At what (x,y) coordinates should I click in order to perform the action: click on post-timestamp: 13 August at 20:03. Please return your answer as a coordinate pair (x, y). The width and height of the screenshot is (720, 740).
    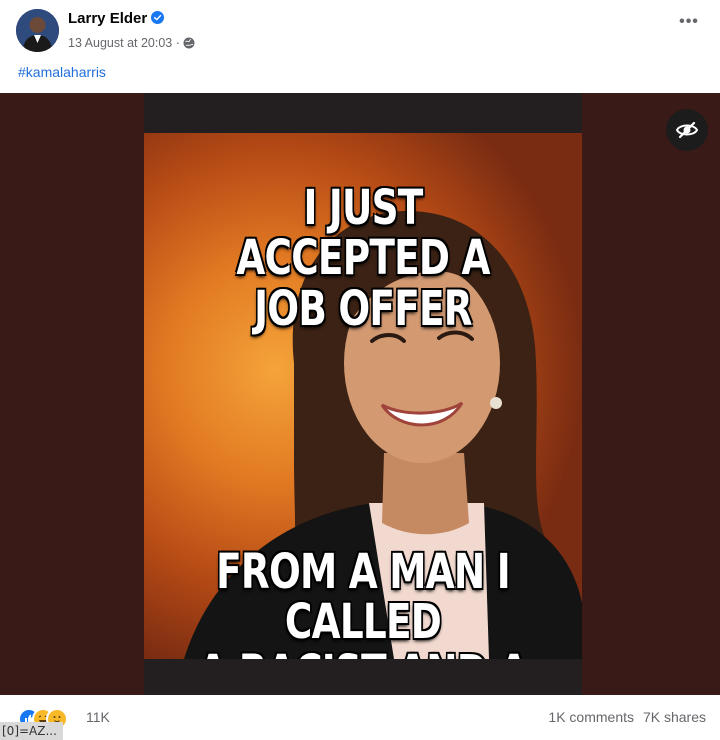
    Looking at the image, I should click on (120, 43).